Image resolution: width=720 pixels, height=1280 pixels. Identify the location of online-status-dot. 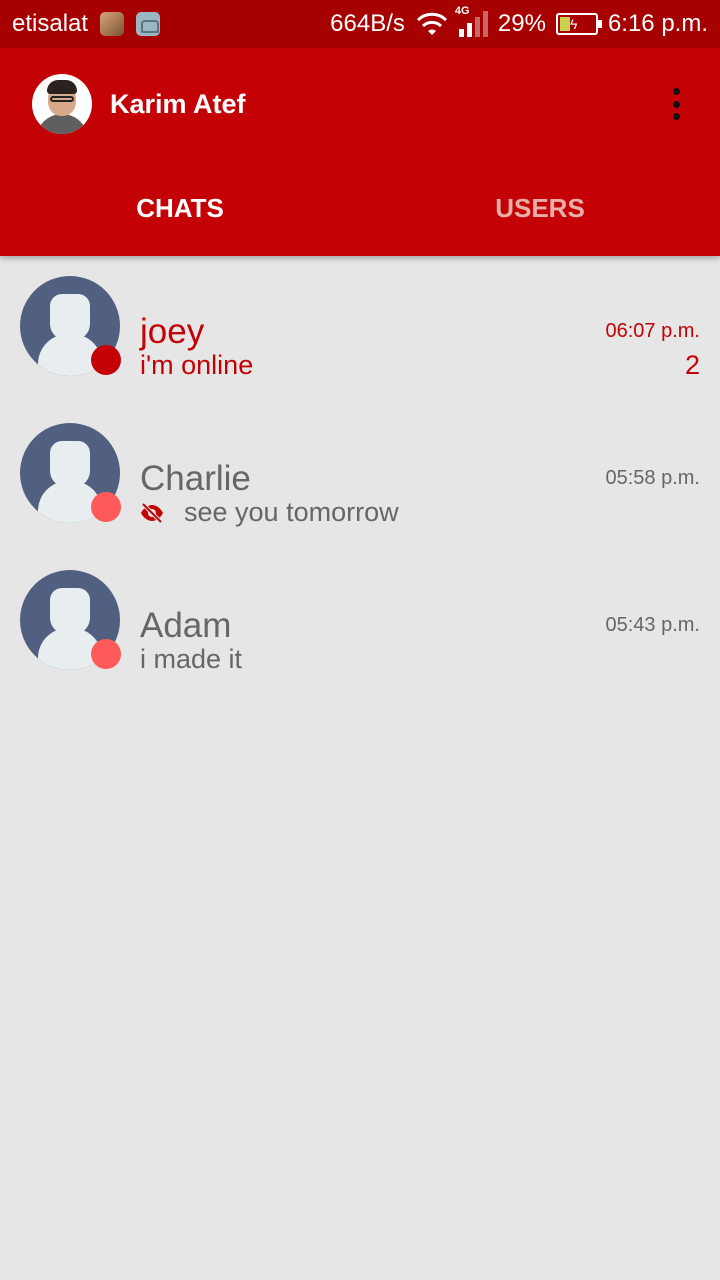
(106, 360).